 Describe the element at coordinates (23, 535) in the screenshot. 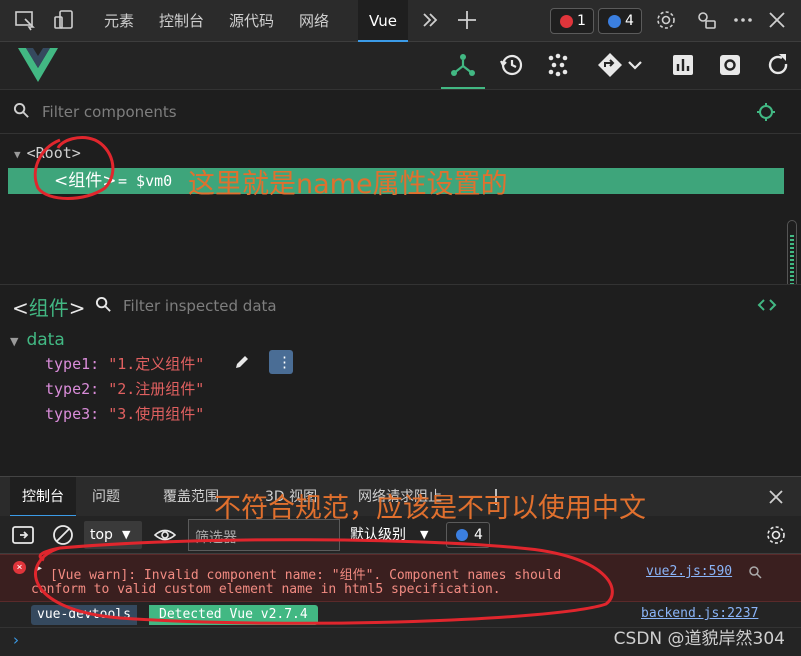

I see `show-sidebar-icon` at that location.